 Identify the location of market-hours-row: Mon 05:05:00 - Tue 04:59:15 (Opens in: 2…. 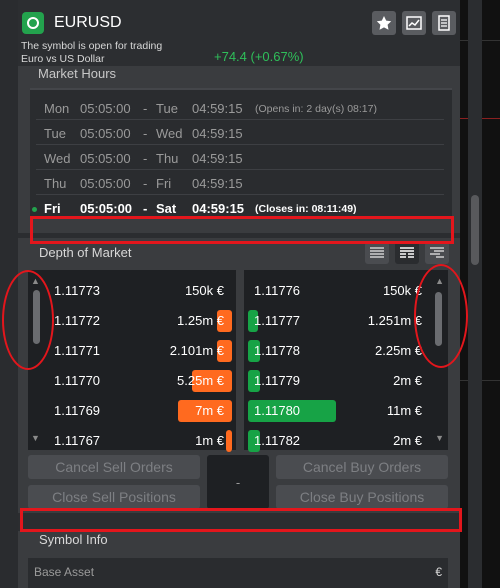
(240, 107).